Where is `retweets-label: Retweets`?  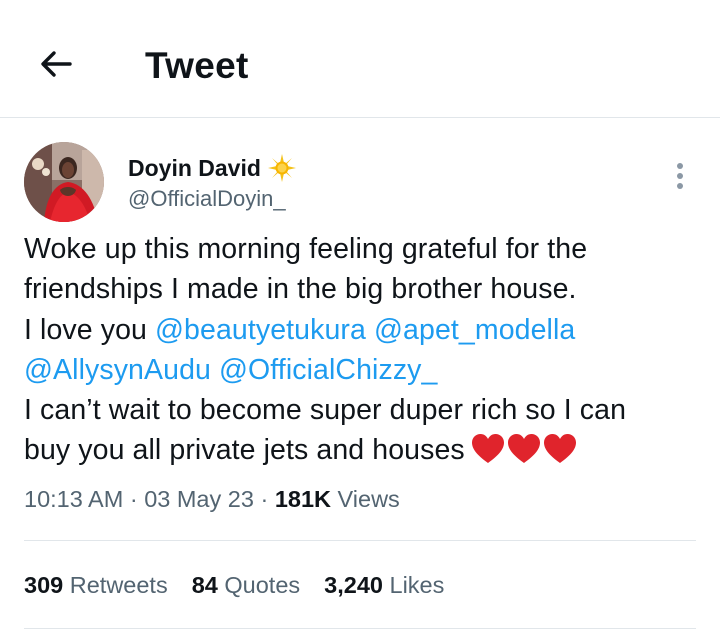 retweets-label: Retweets is located at coordinates (118, 585).